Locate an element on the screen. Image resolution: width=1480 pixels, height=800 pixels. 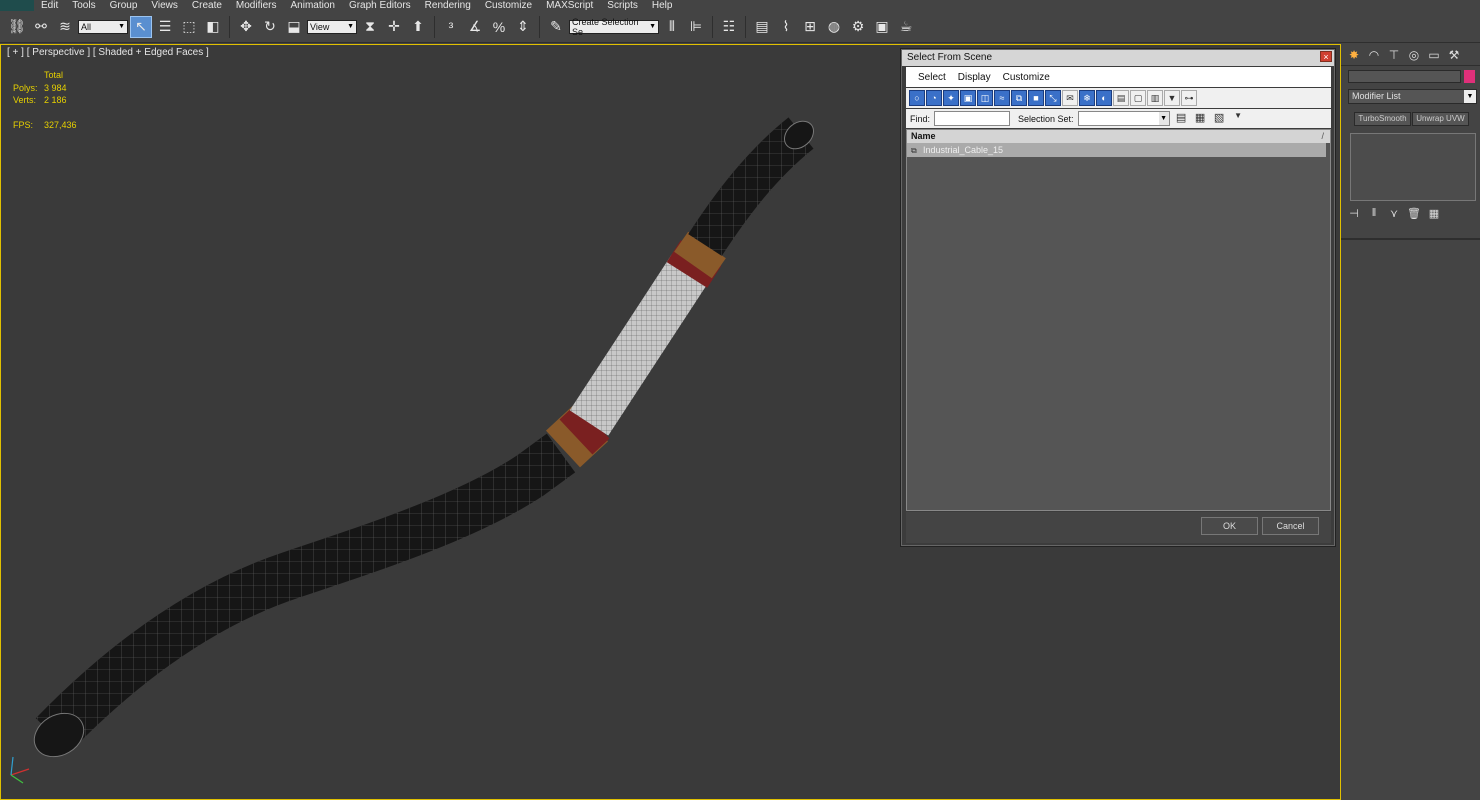
remove-modifier-icon: 🗑 is located at coordinates (1414, 214).